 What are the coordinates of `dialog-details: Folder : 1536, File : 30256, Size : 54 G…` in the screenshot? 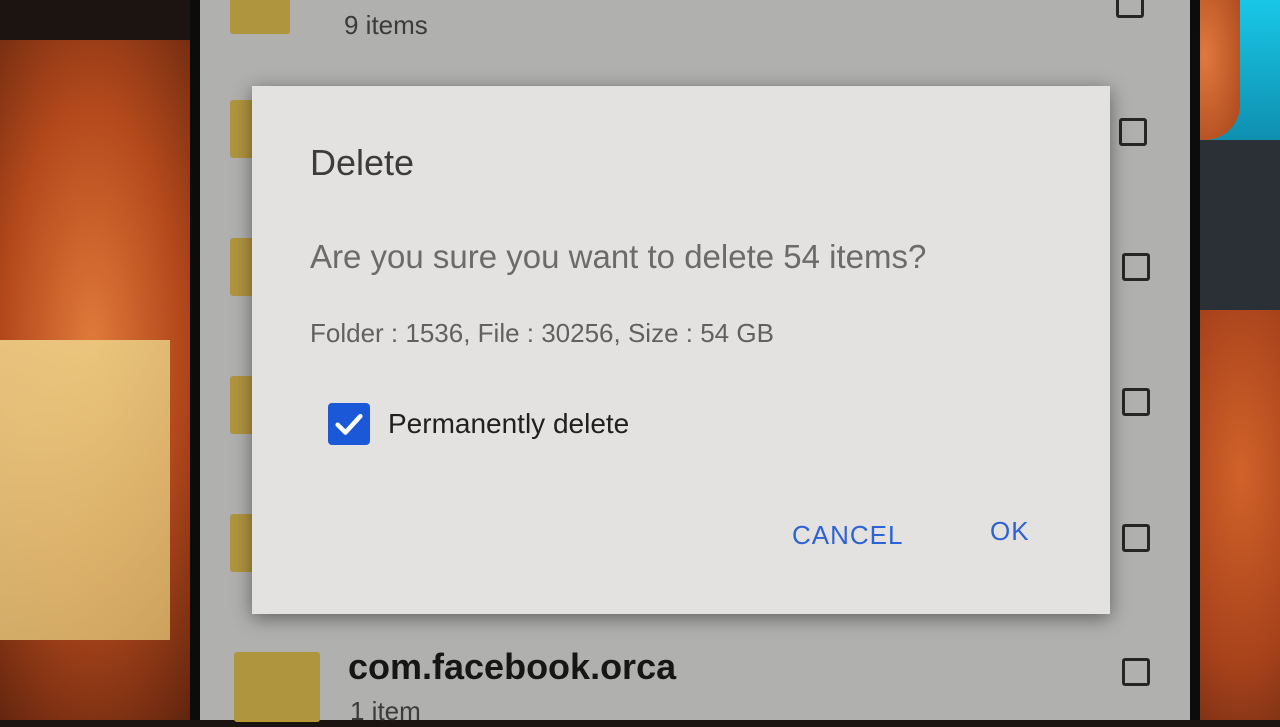 It's located at (542, 333).